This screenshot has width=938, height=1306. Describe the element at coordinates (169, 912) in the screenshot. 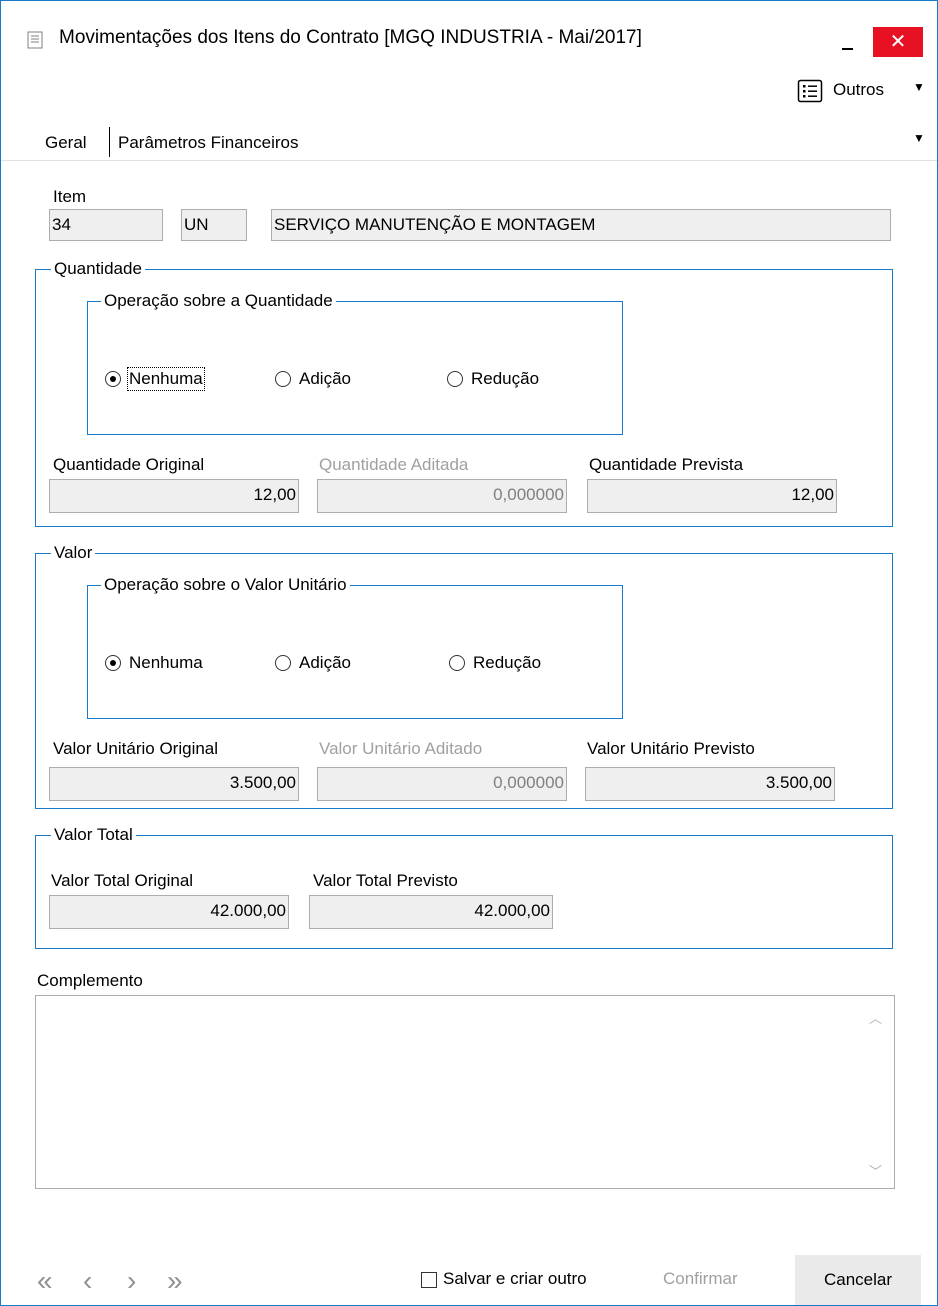

I see `valor-total-original-field: 42.000,00` at that location.